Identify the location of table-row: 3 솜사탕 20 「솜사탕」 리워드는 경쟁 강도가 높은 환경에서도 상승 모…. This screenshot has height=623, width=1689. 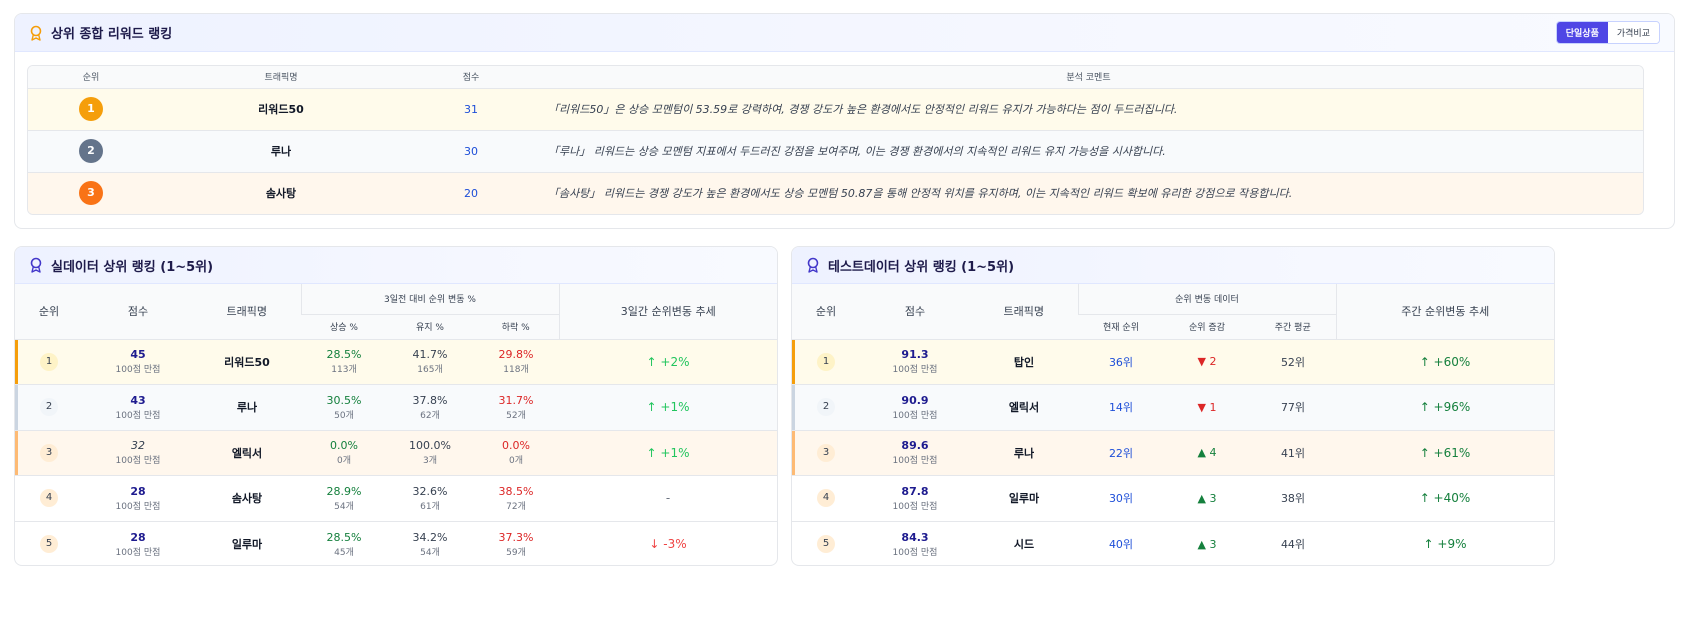
(835, 193).